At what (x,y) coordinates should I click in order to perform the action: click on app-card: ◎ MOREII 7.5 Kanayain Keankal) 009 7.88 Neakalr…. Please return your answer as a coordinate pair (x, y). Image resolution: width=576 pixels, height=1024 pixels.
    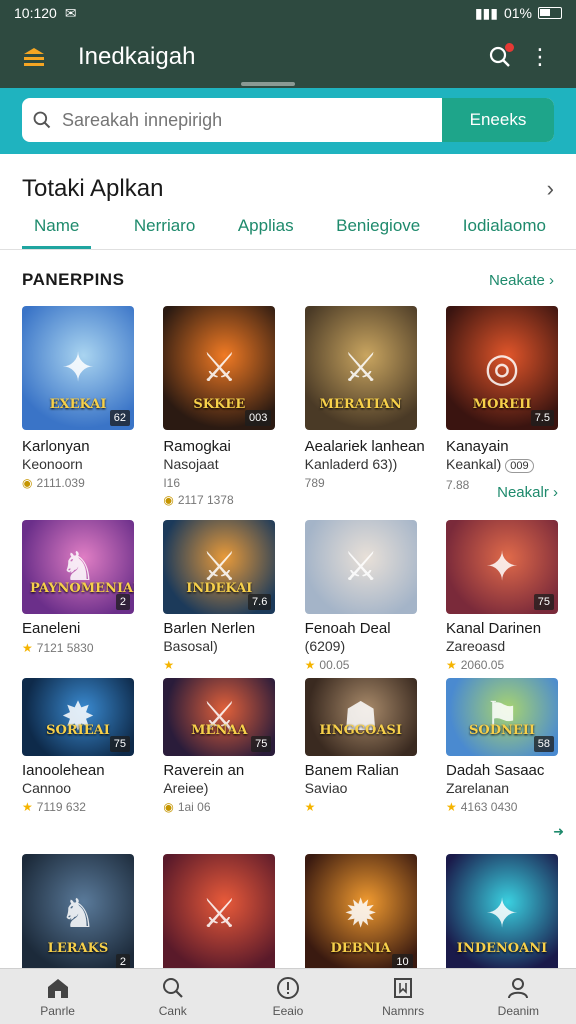
    Looking at the image, I should click on (501, 413).